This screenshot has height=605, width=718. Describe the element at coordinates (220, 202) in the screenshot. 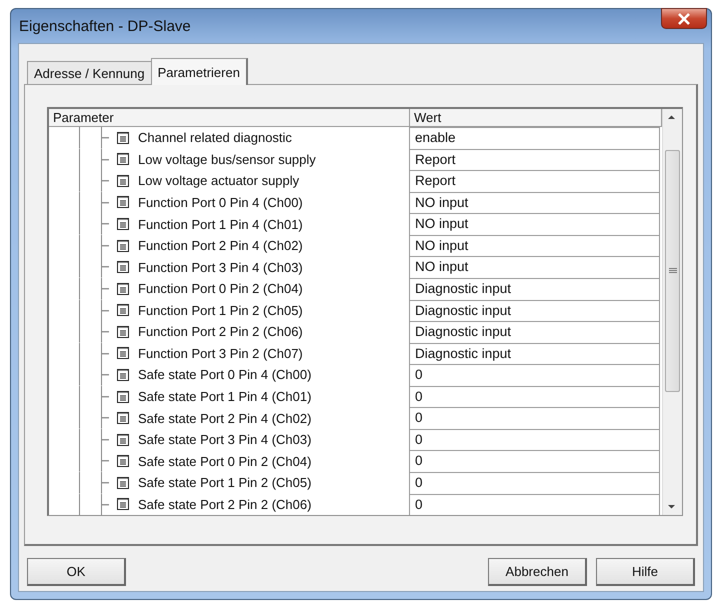

I see `parameter-name: Function Port 0 Pin 4 (Ch00)` at that location.